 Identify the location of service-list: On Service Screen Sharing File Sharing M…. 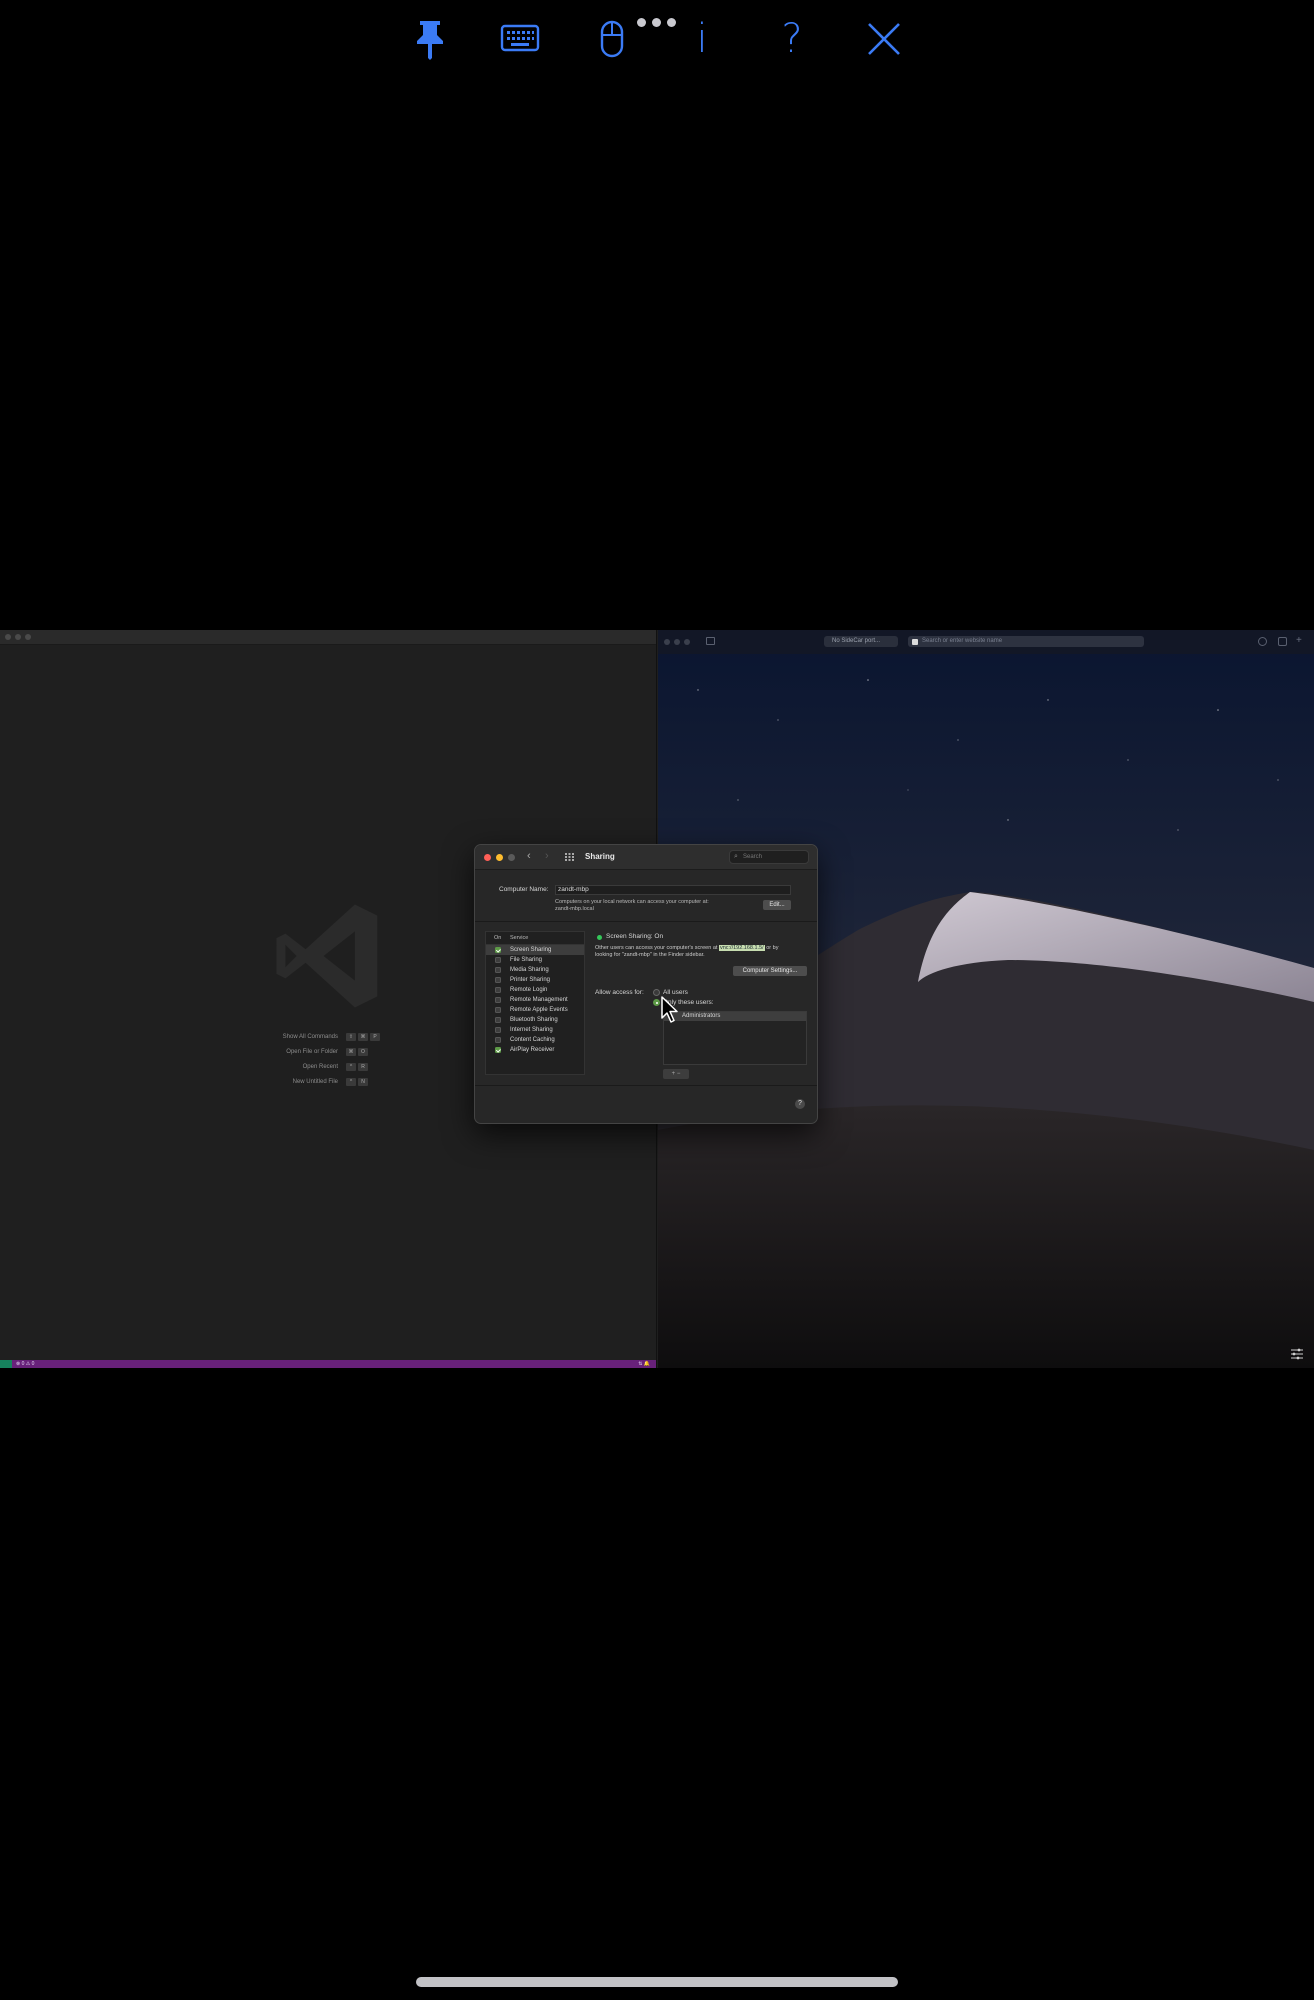
(535, 1003).